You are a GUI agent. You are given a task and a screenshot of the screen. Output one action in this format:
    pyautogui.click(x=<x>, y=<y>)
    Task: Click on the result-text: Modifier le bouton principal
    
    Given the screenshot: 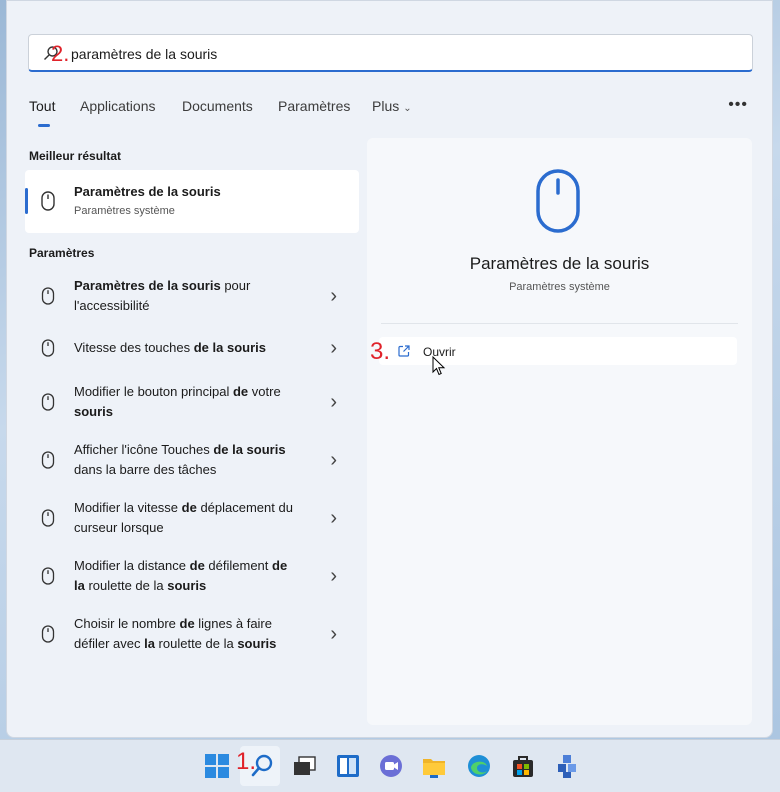 What is the action you would take?
    pyautogui.click(x=153, y=391)
    